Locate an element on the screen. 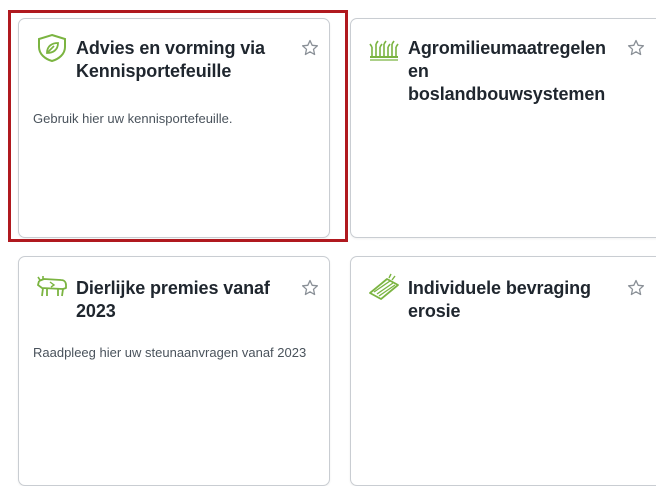  card-title: Dierlijke premies vanaf 2023 is located at coordinates (173, 299).